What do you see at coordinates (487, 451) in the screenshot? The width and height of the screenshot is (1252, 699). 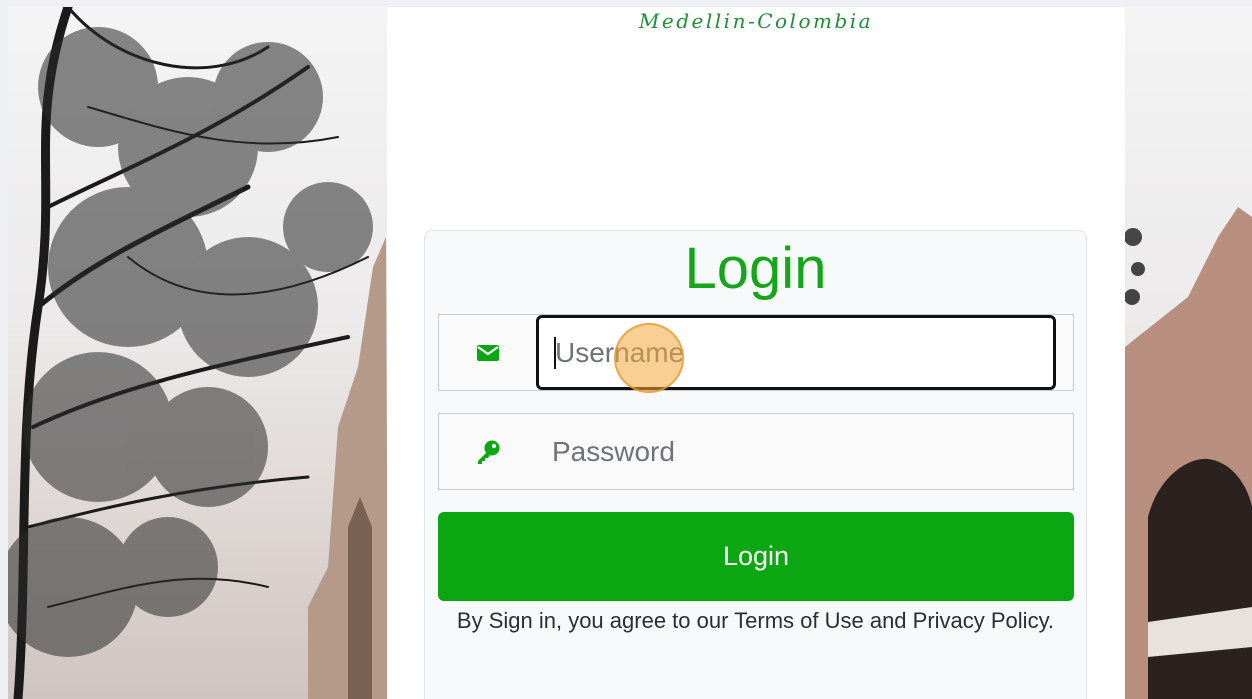 I see `key-icon` at bounding box center [487, 451].